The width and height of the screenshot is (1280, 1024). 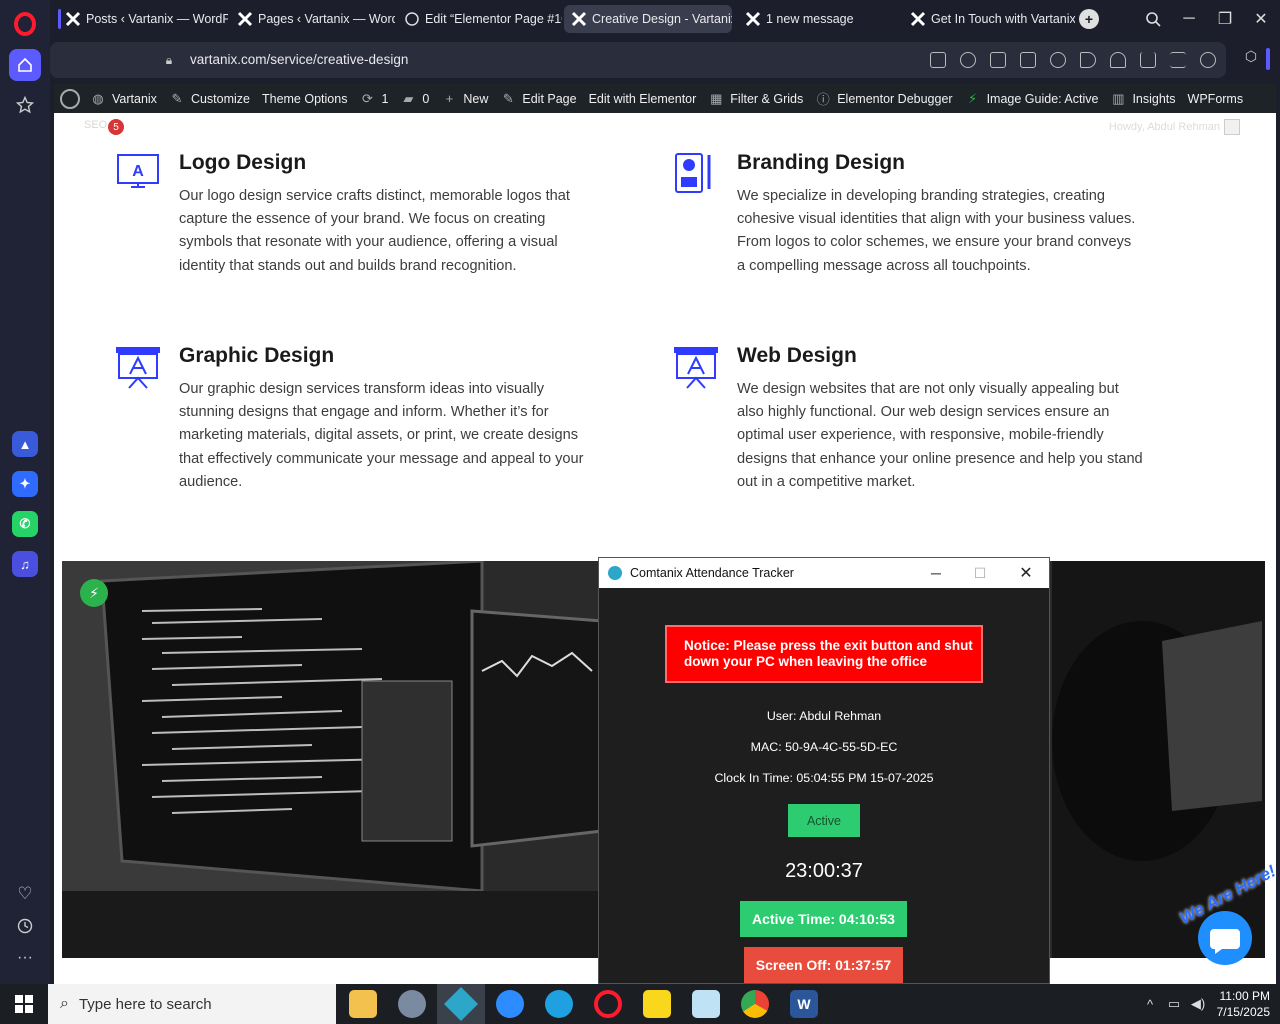 I want to click on attendance-tracker-app-icon, so click(x=461, y=1004).